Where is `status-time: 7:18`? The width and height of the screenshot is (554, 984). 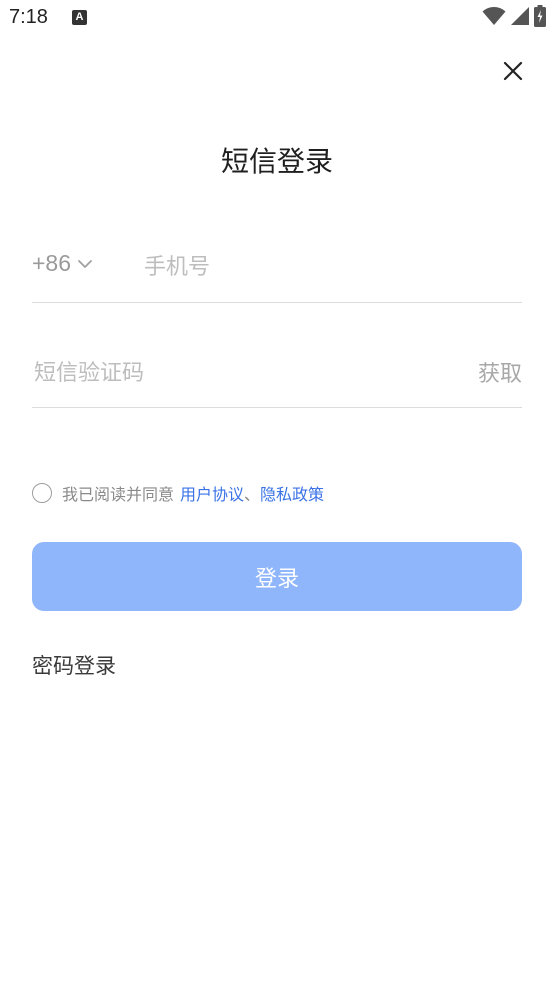 status-time: 7:18 is located at coordinates (28, 17).